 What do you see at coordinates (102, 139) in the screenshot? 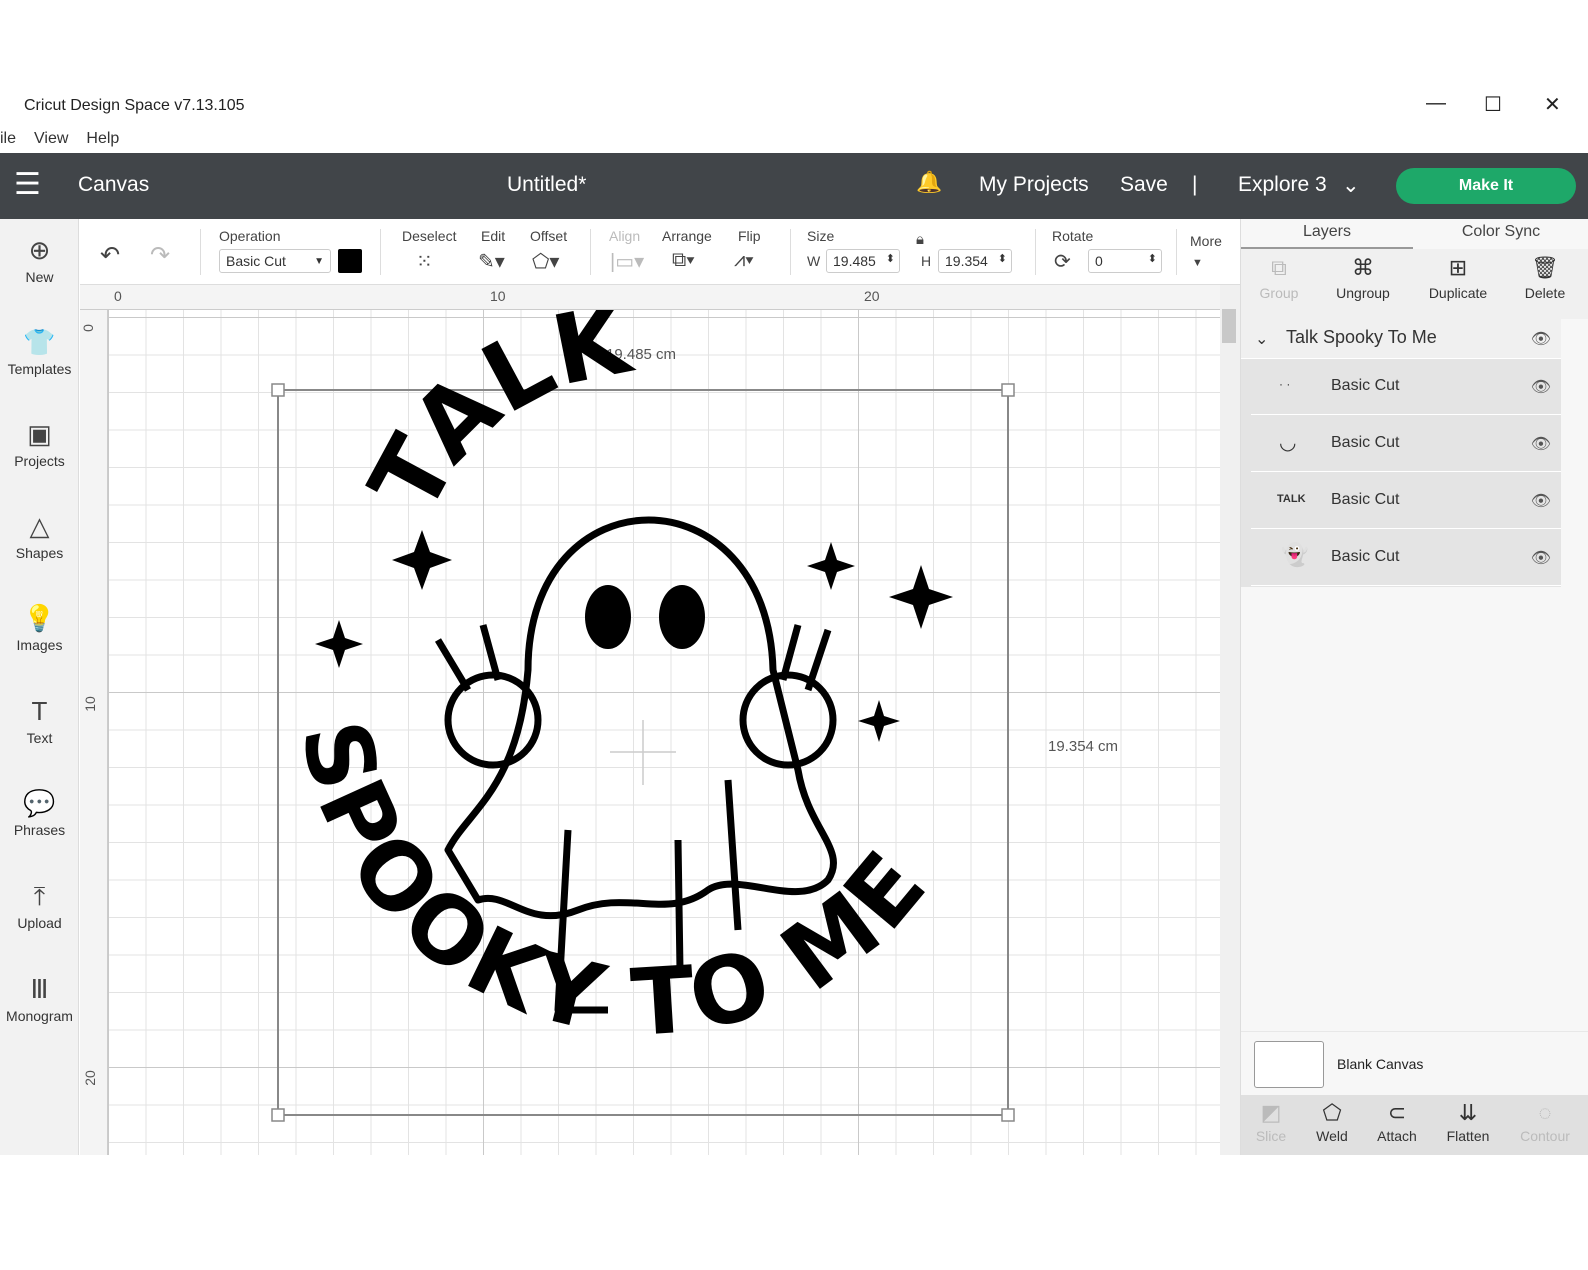
I see `menu-help: Help` at bounding box center [102, 139].